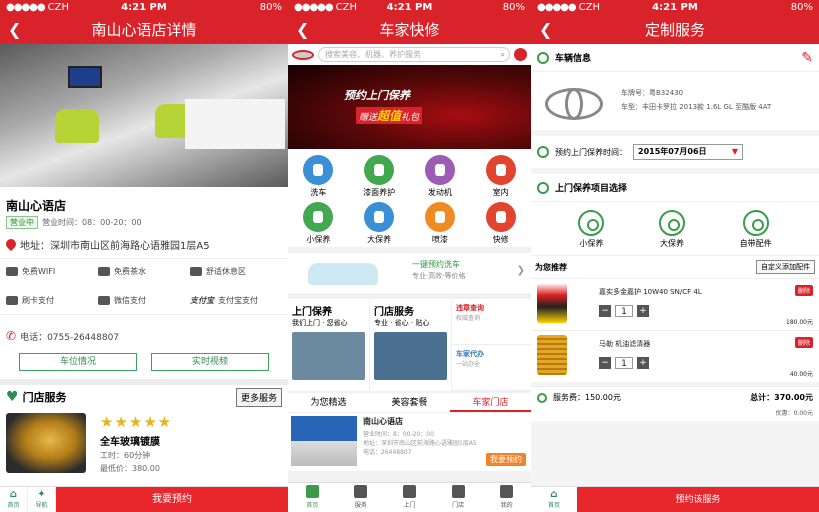 Image resolution: width=819 pixels, height=512 pixels. What do you see at coordinates (144, 394) in the screenshot?
I see `section-header: ♥ 门店服务 更多服务` at bounding box center [144, 394].